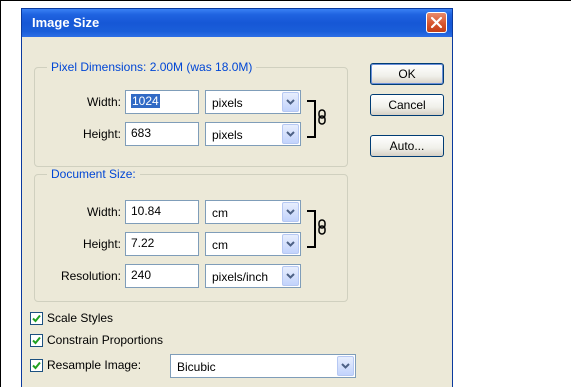 The height and width of the screenshot is (387, 571). Describe the element at coordinates (316, 229) in the screenshot. I see `doc-constrain-bracket` at that location.